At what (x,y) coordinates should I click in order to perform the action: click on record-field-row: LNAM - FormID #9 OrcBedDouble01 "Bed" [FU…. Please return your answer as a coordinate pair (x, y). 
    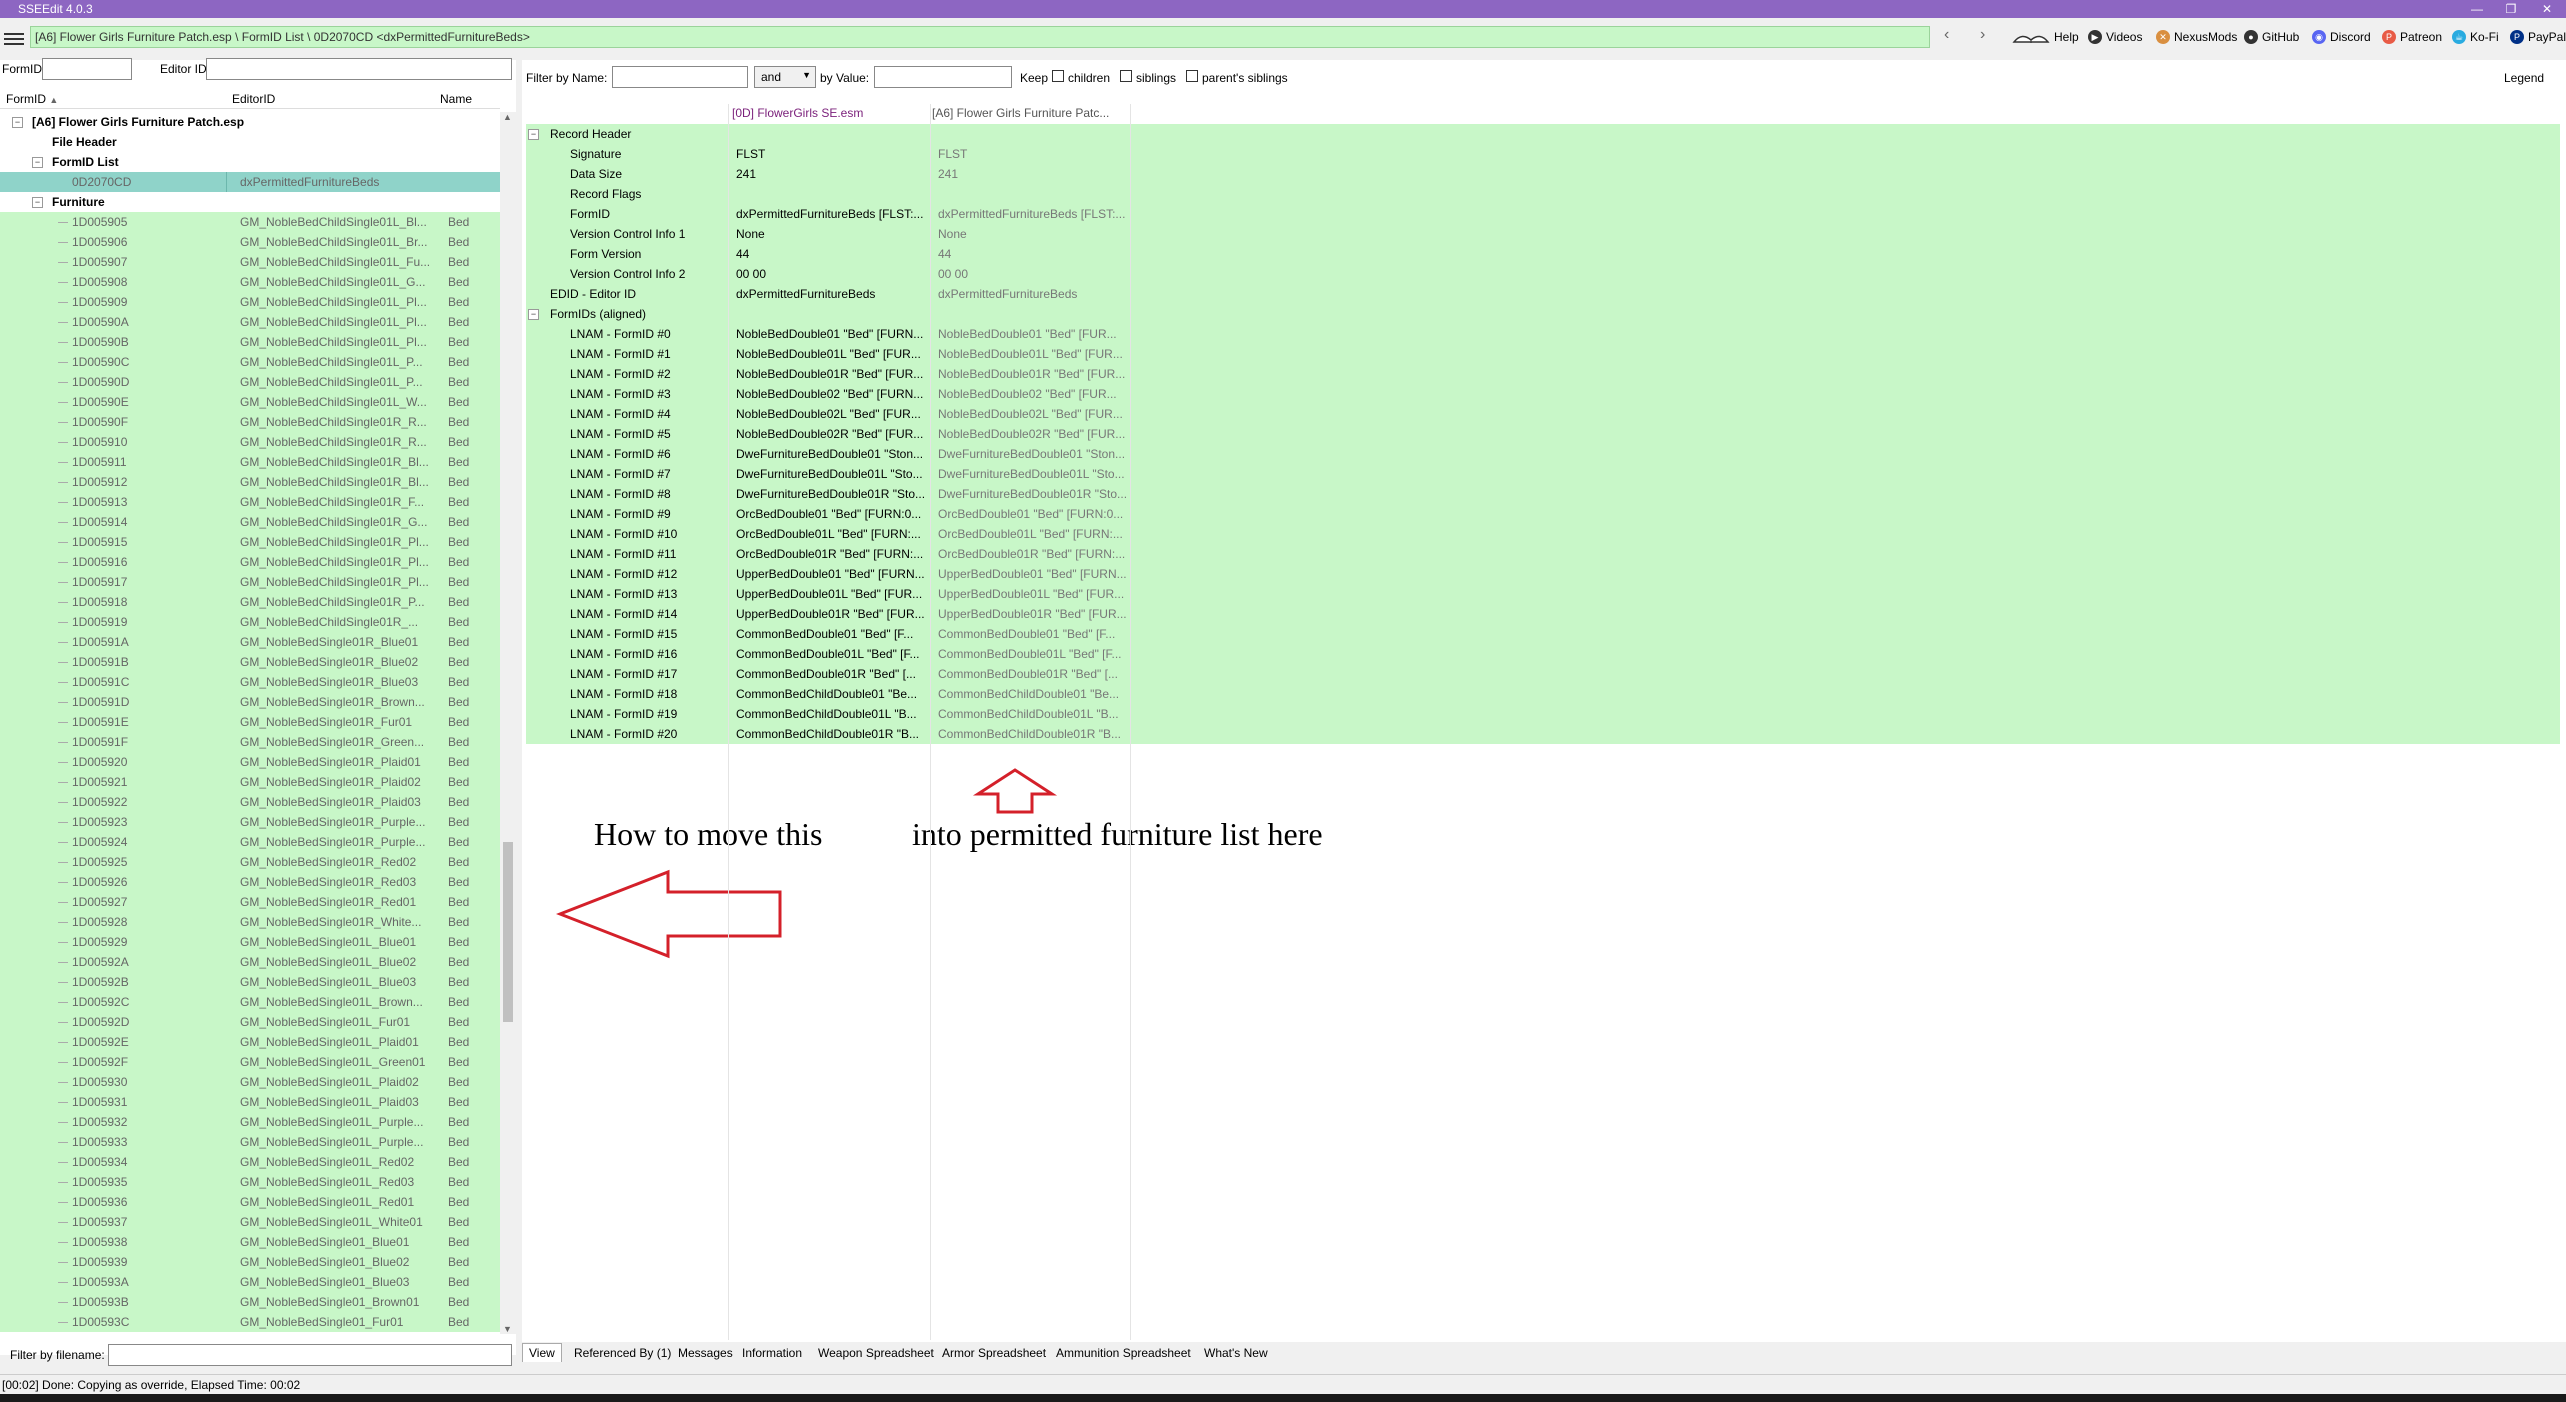
    Looking at the image, I should click on (1543, 514).